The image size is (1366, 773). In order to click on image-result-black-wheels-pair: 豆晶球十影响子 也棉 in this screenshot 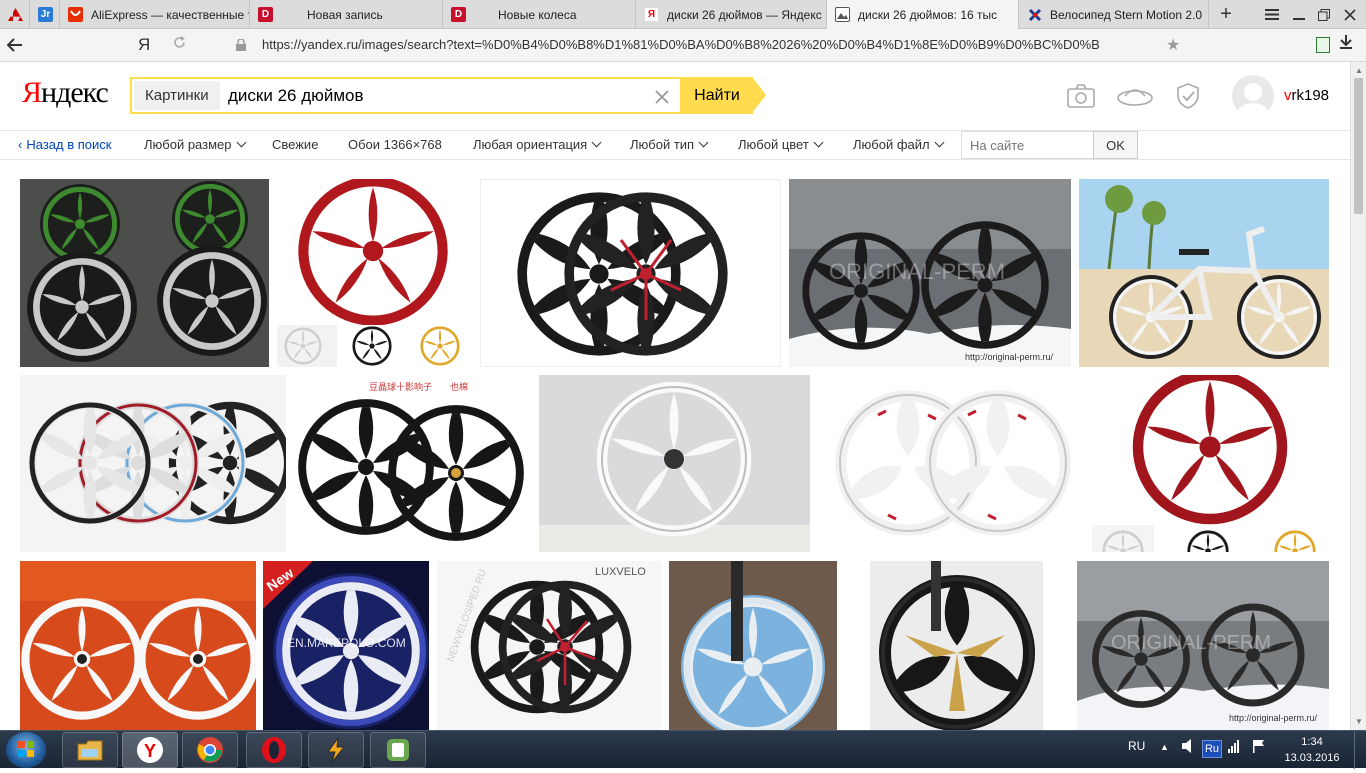, I will do `click(412, 463)`.